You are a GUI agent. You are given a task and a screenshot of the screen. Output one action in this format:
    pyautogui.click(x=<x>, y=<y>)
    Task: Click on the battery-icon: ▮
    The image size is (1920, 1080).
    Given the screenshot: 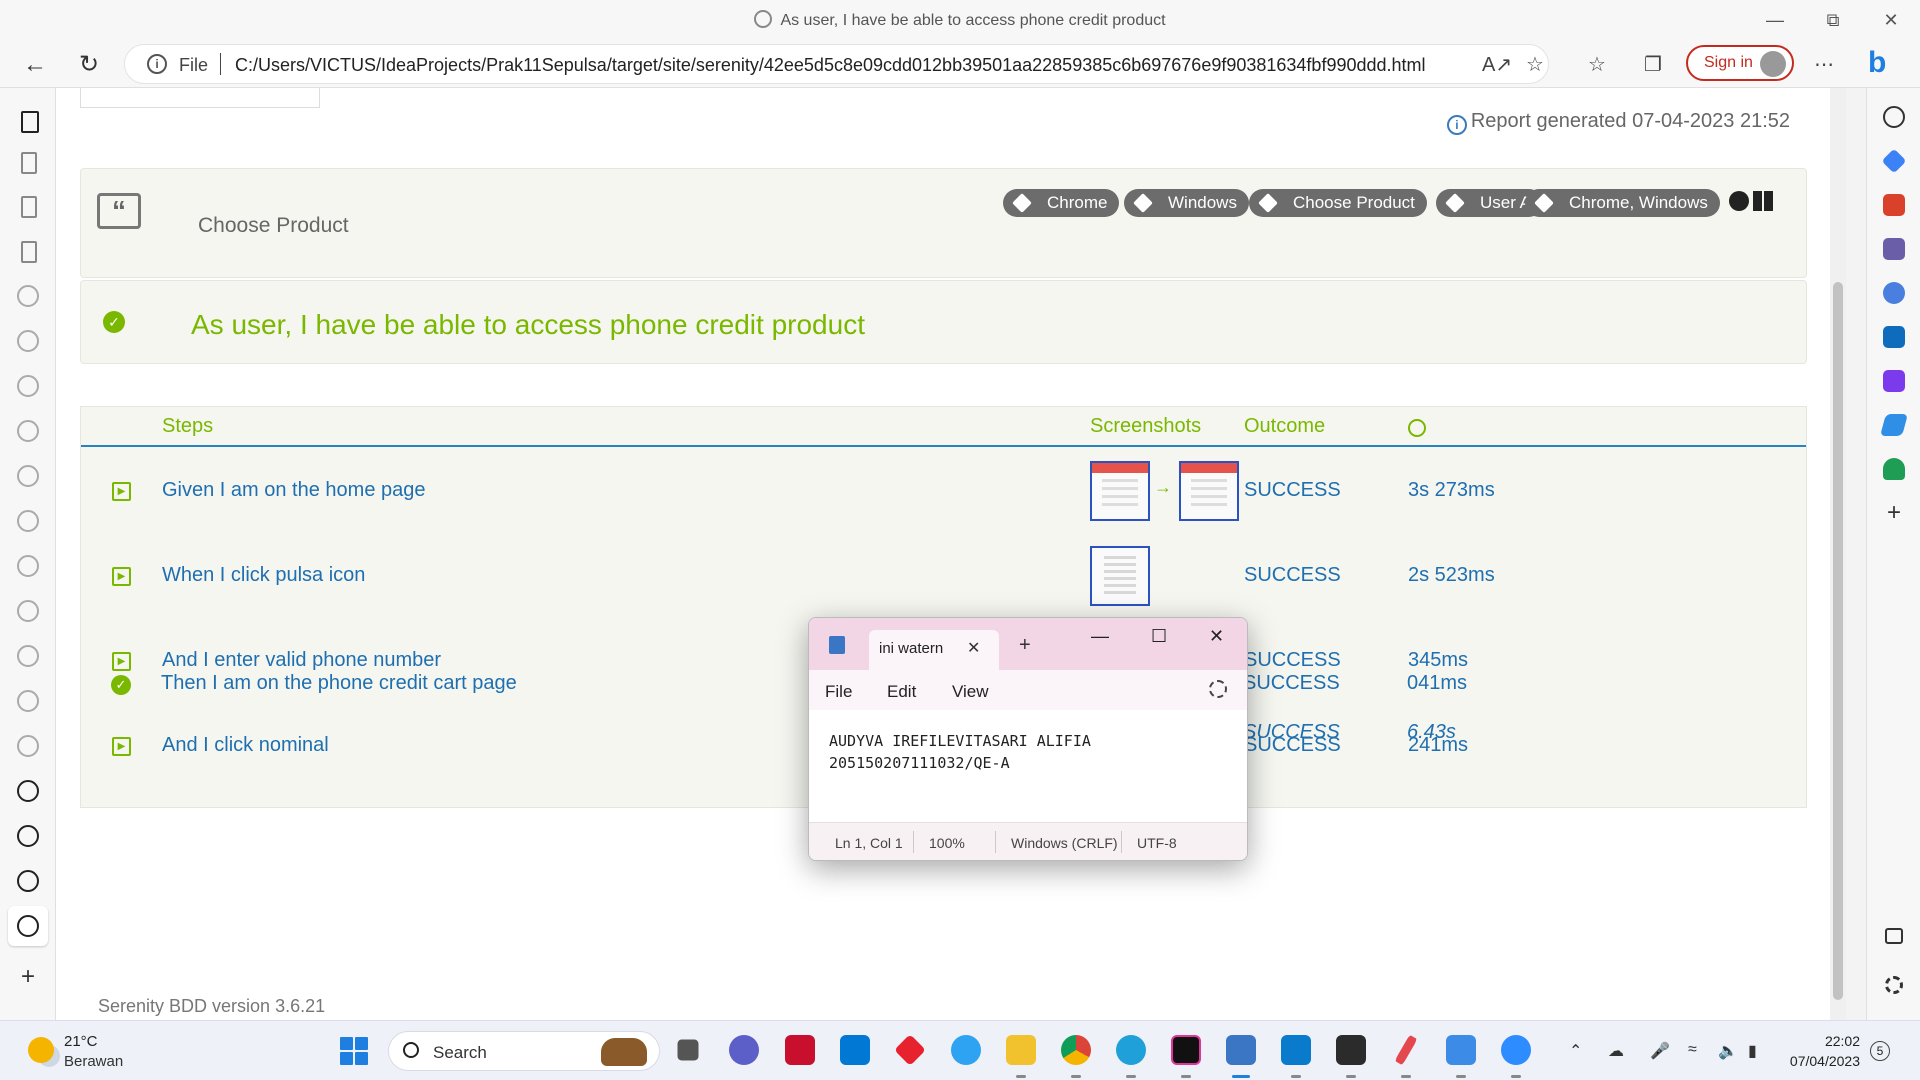 What is the action you would take?
    pyautogui.click(x=1752, y=1051)
    